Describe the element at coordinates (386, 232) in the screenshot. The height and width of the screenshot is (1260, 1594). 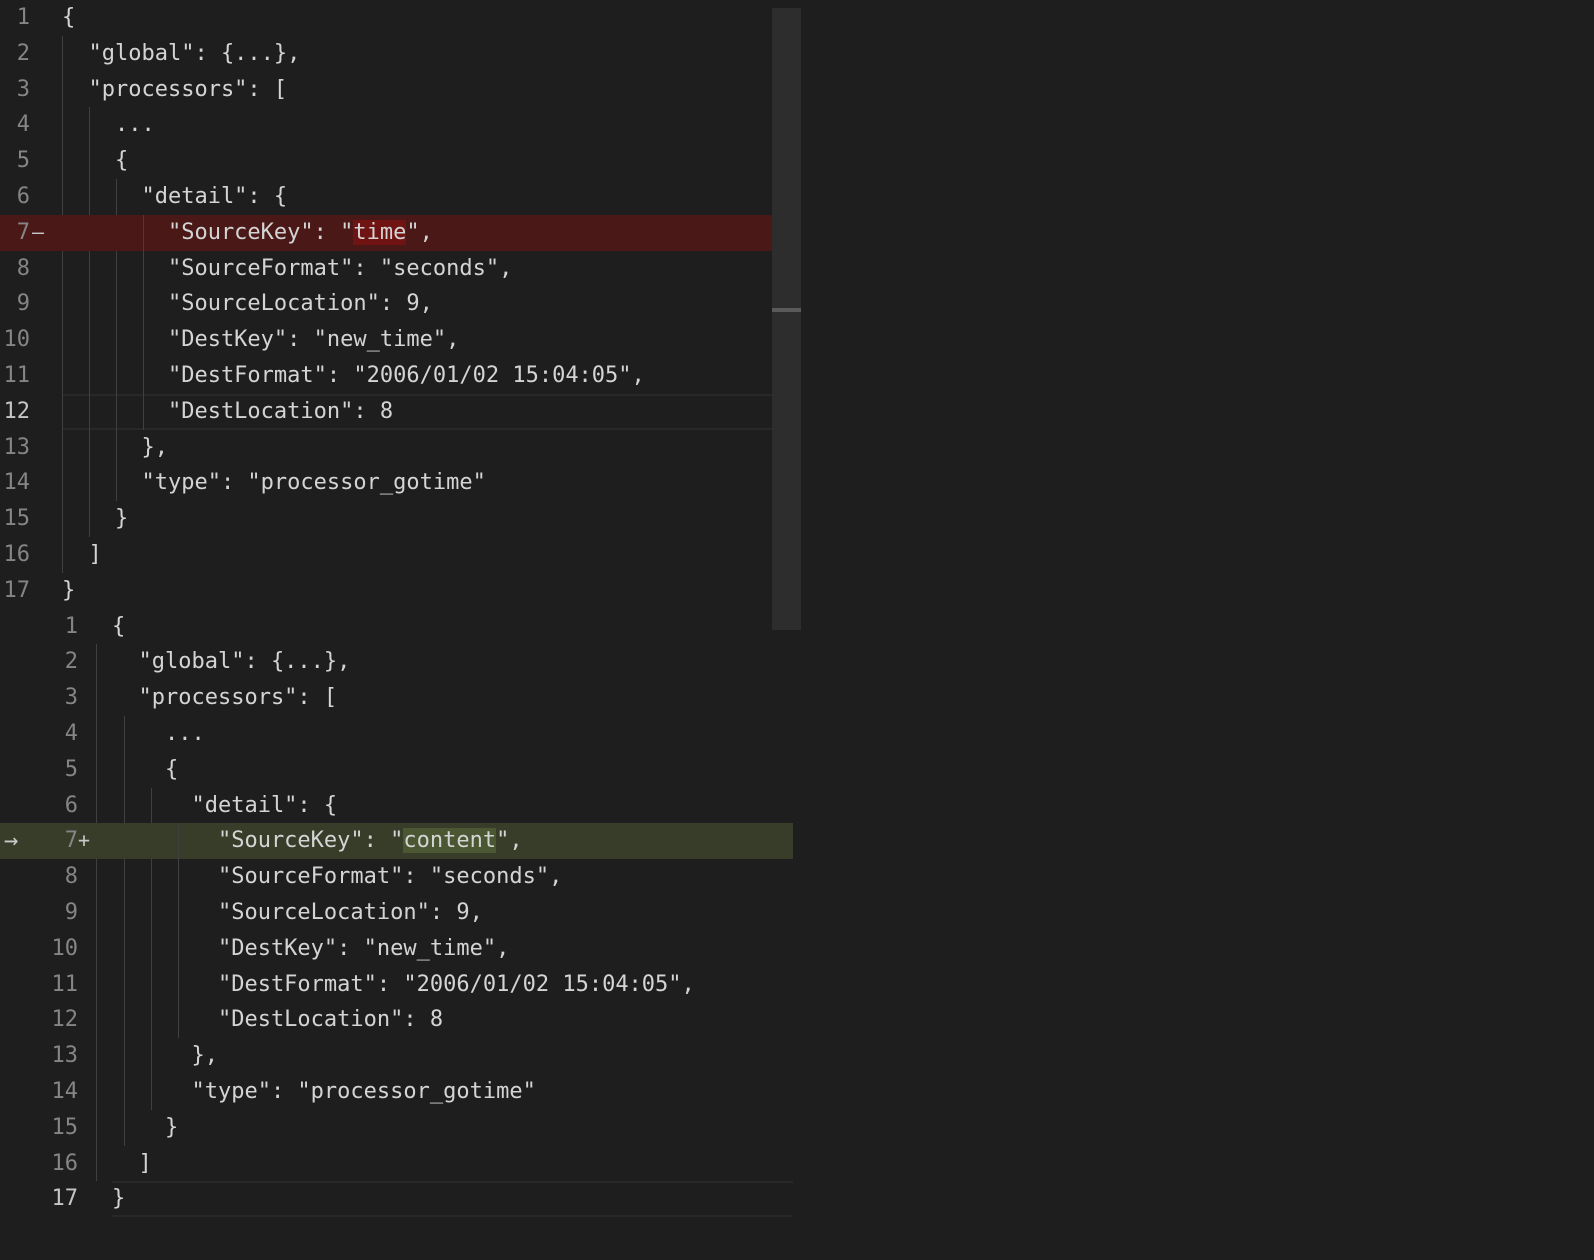
I see `removed-line: 7 — "SourceKey": "time",` at that location.